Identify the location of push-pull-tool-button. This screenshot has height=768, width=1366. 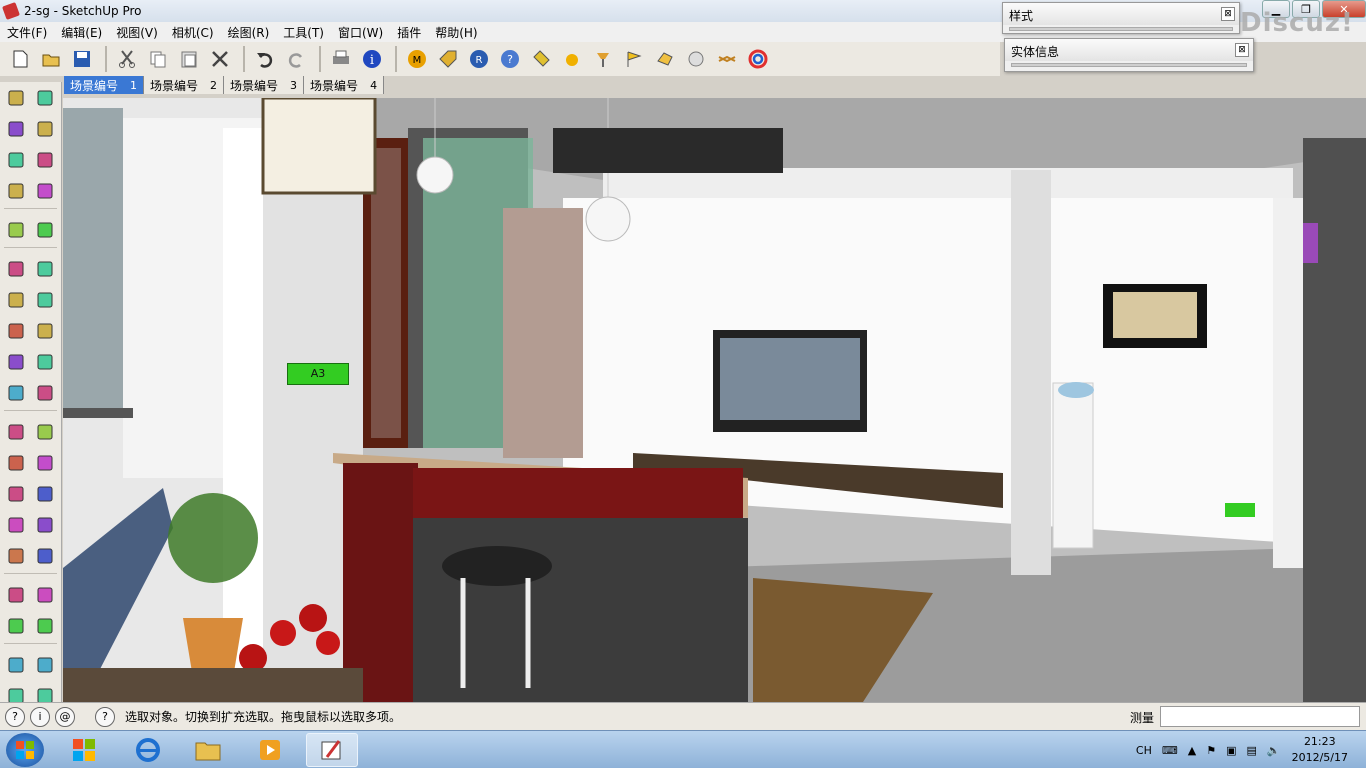
(45, 269).